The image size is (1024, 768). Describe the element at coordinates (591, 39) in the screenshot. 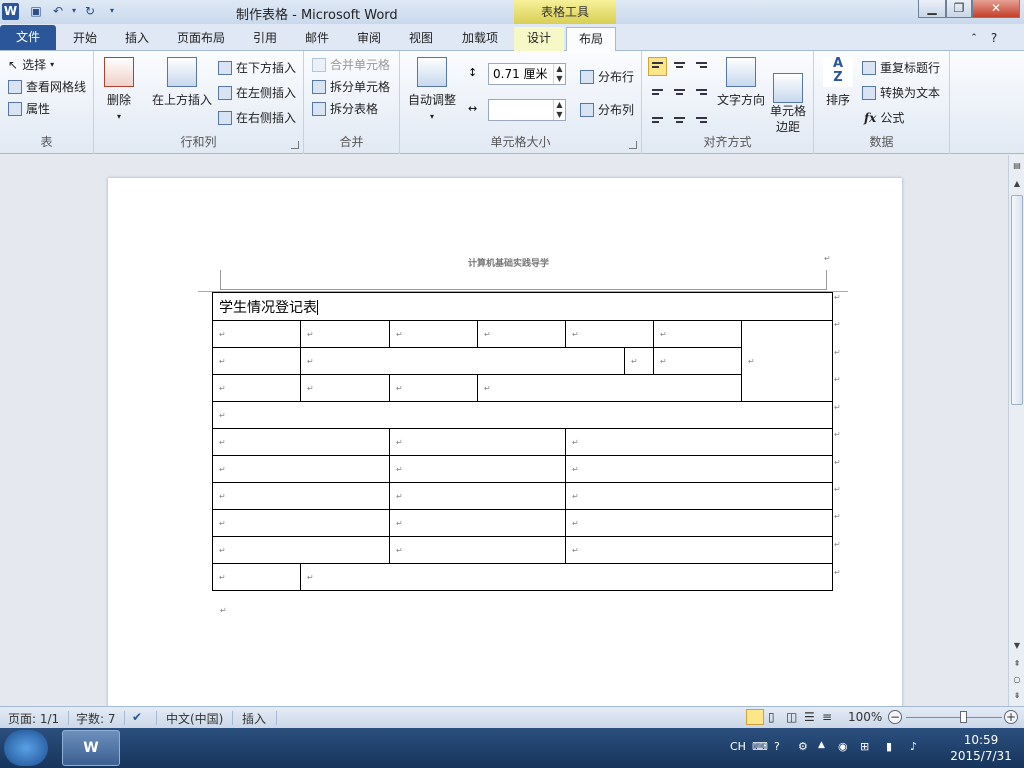

I see `tab-layout: 布局` at that location.